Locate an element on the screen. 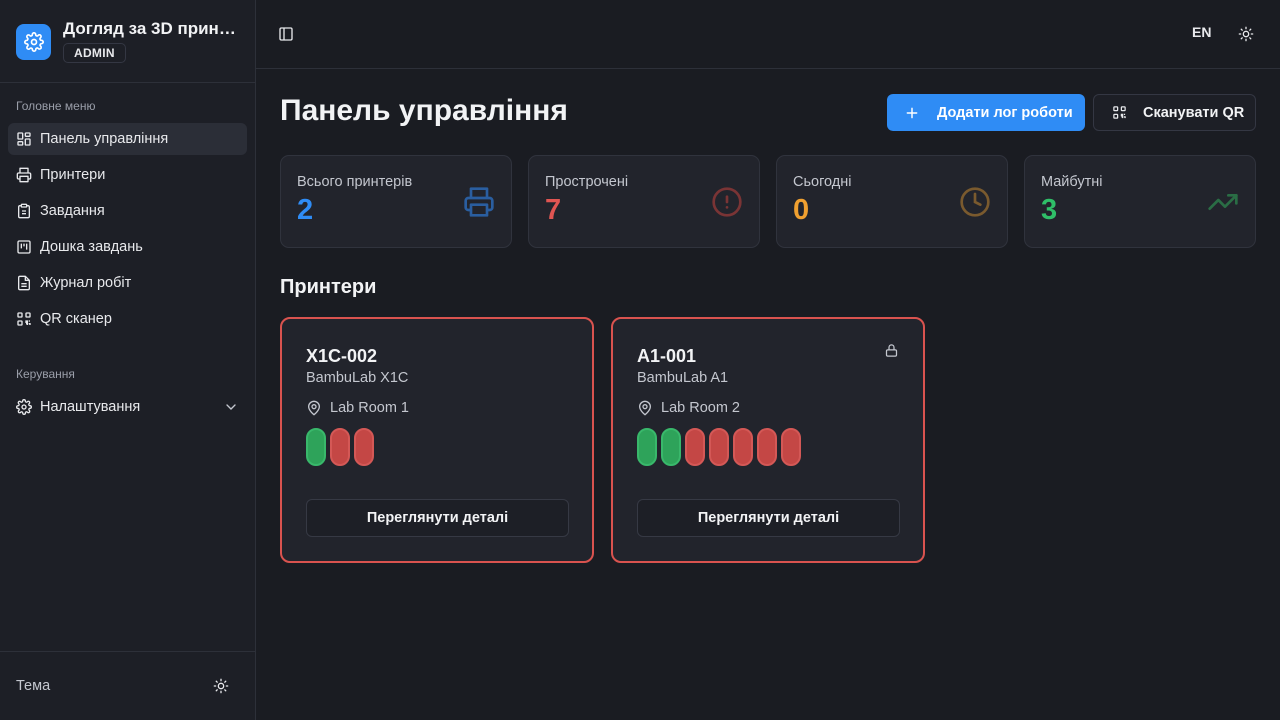 The width and height of the screenshot is (1280, 720). language-switcher: EN is located at coordinates (1201, 32).